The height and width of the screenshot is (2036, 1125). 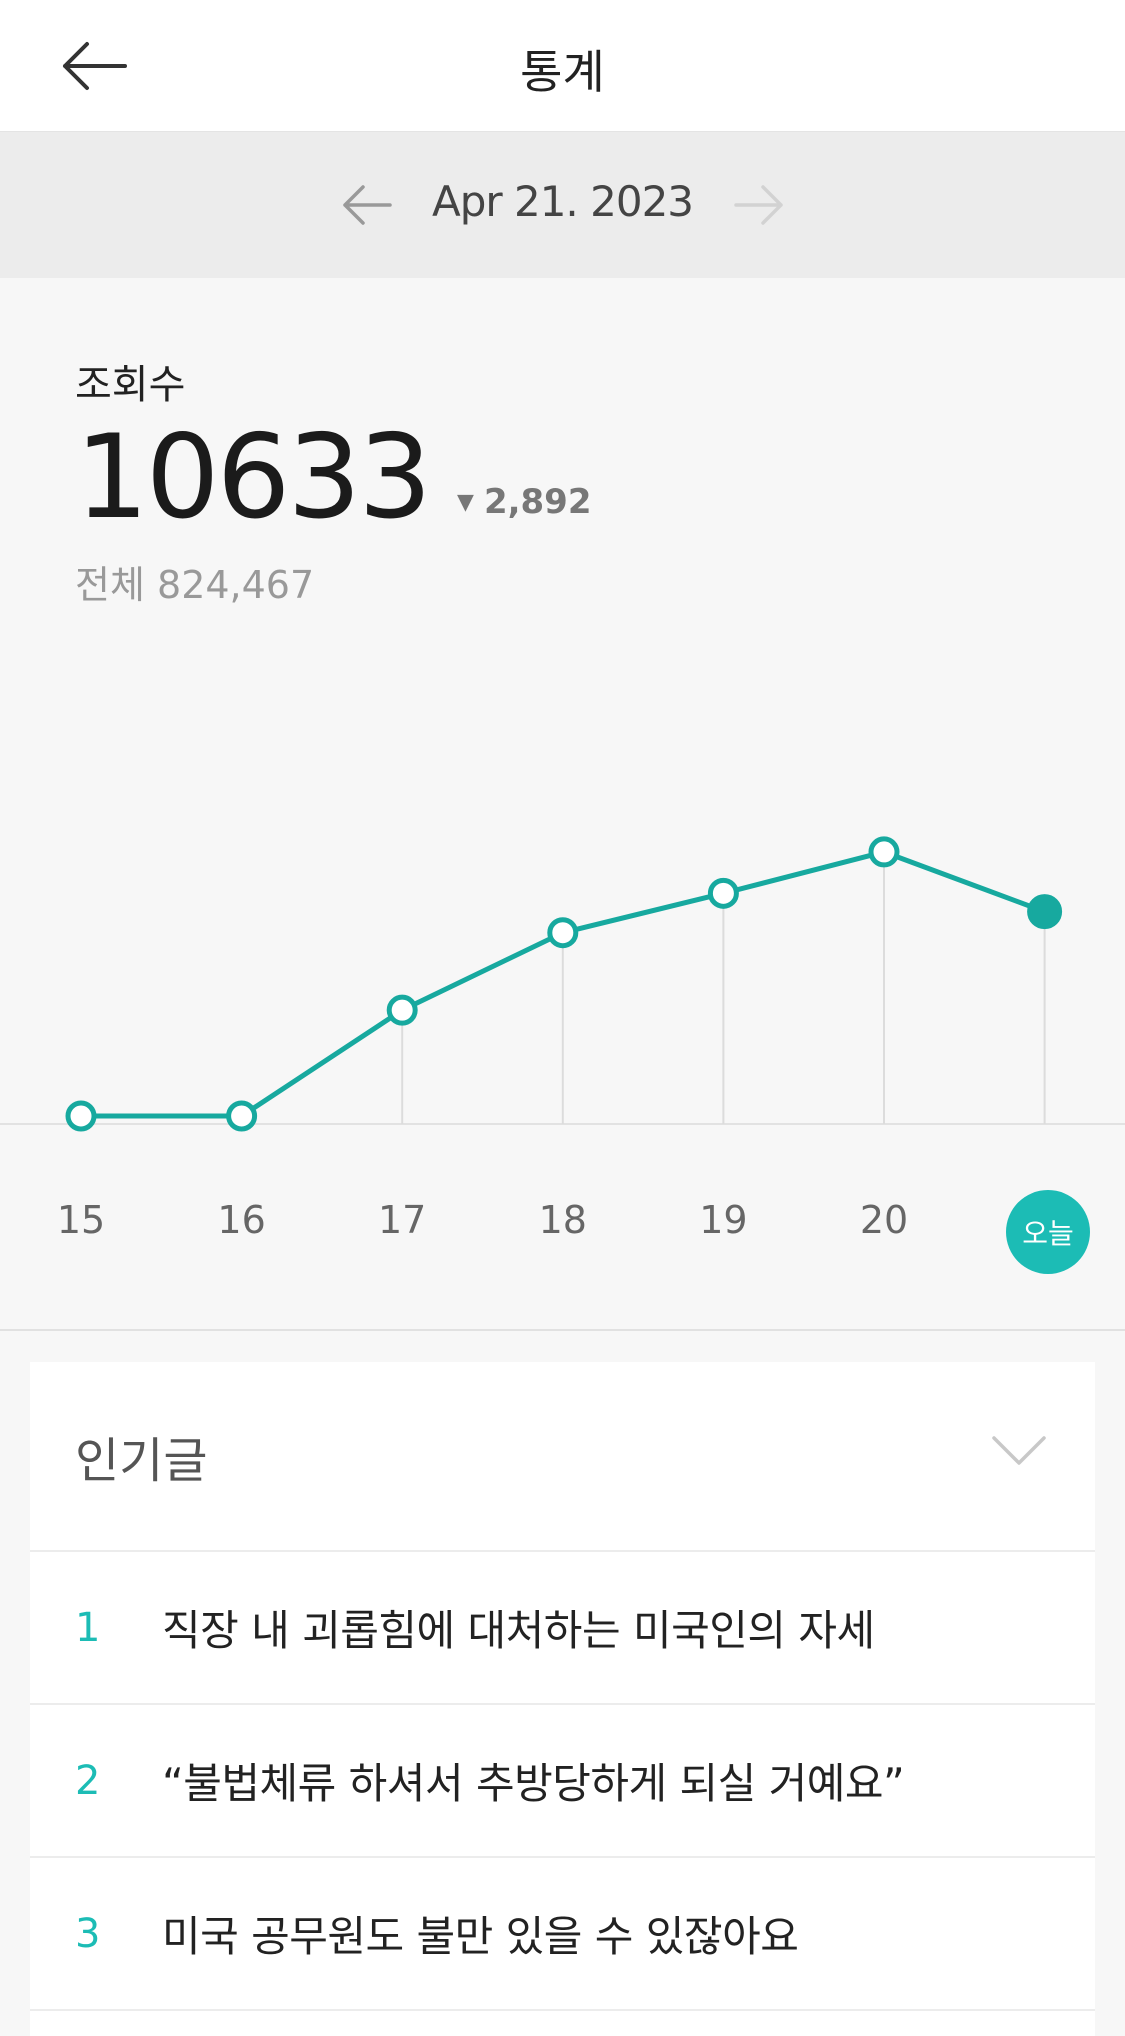 What do you see at coordinates (562, 201) in the screenshot?
I see `current-date: Apr 21. 2023` at bounding box center [562, 201].